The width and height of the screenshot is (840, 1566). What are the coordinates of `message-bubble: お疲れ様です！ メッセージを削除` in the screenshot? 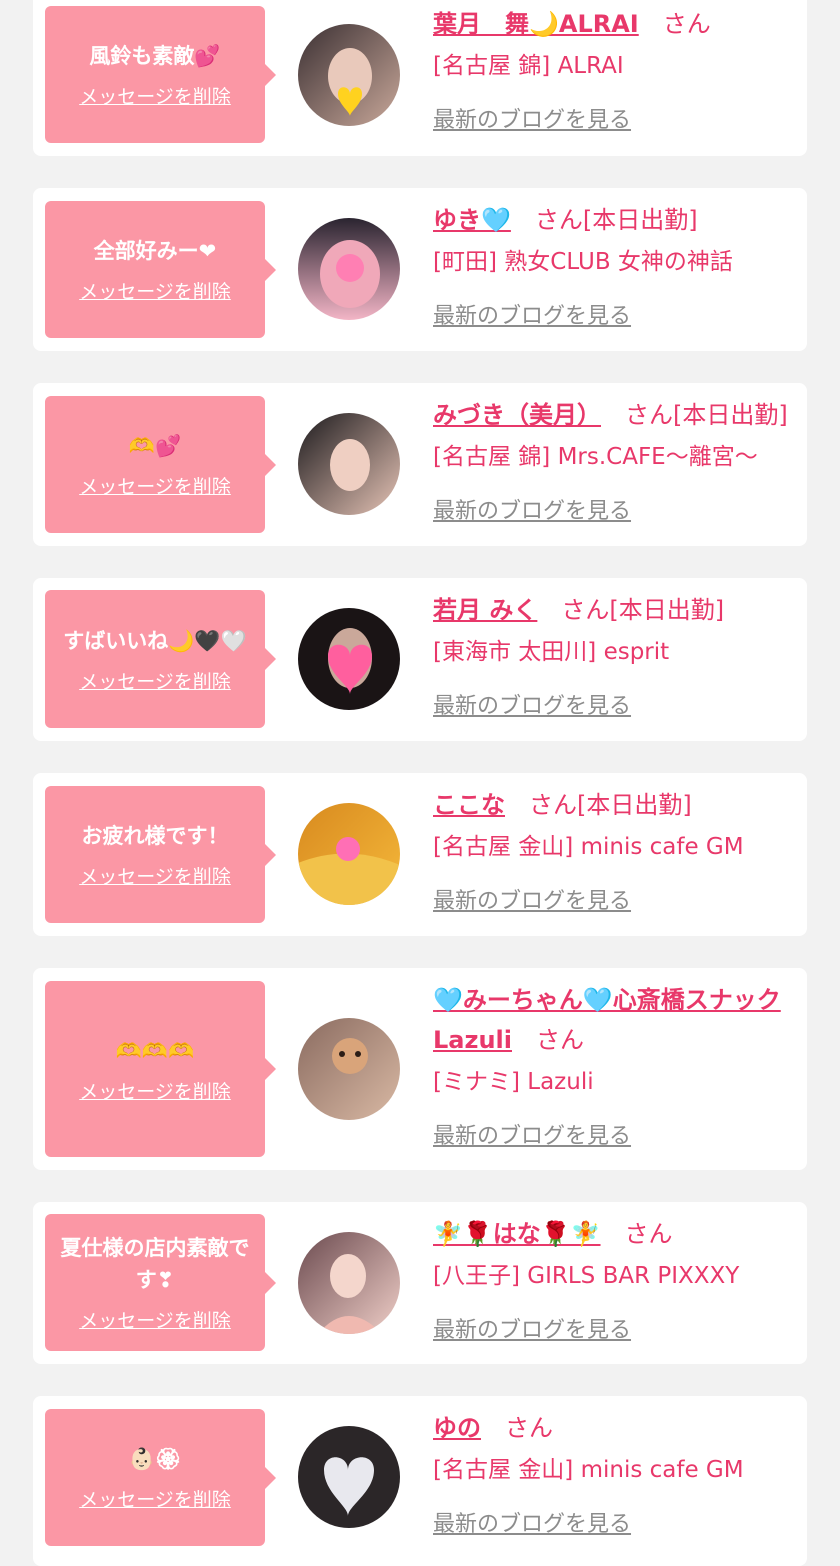 It's located at (160, 854).